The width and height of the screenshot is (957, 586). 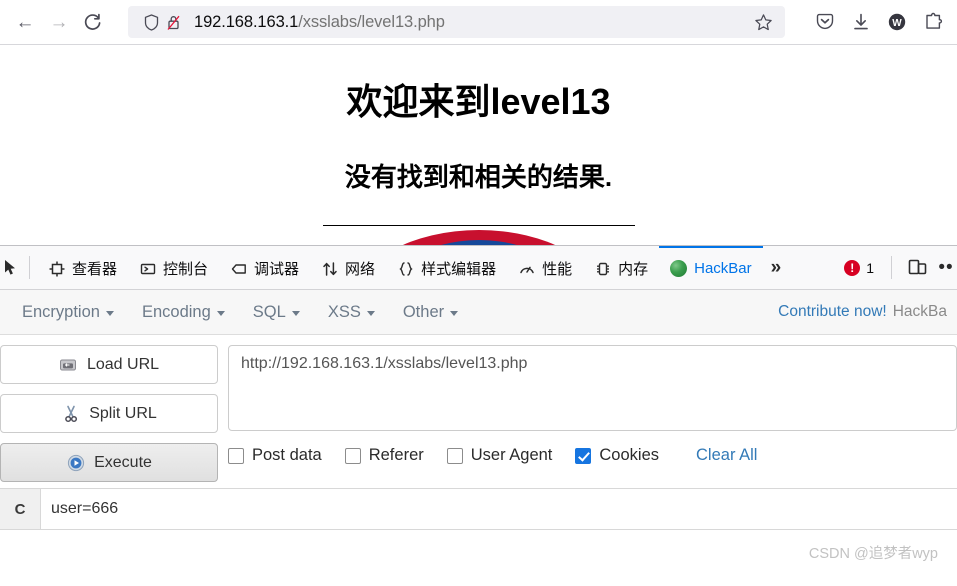 I want to click on devtools-tab-style-editor: 样式编辑器, so click(x=446, y=267).